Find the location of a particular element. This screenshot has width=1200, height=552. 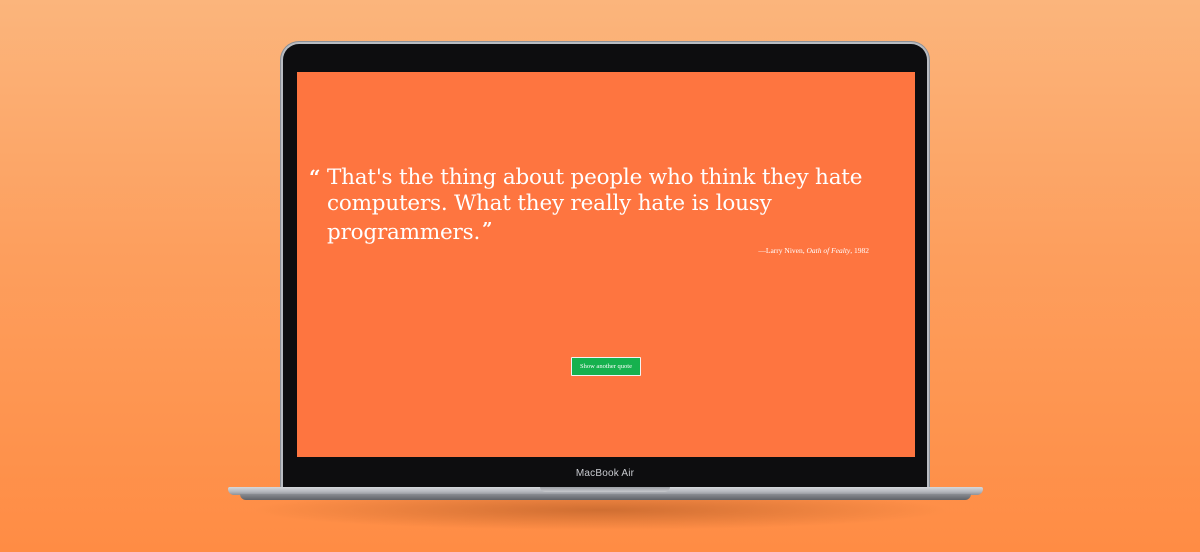

open-quote-icon: “ is located at coordinates (315, 177).